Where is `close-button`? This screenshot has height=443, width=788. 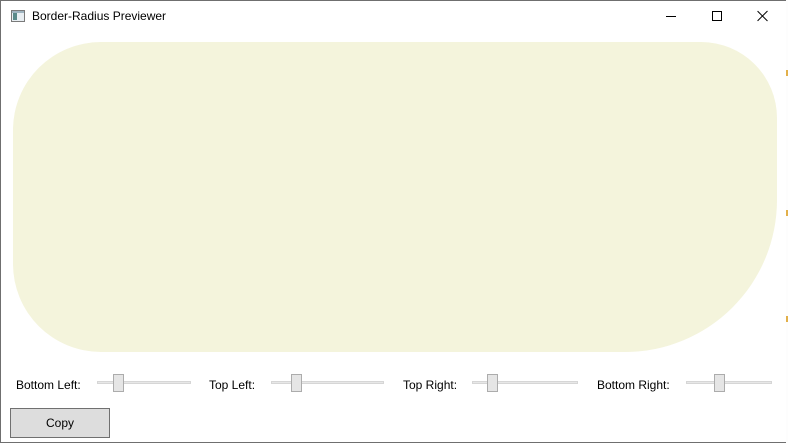 close-button is located at coordinates (763, 16).